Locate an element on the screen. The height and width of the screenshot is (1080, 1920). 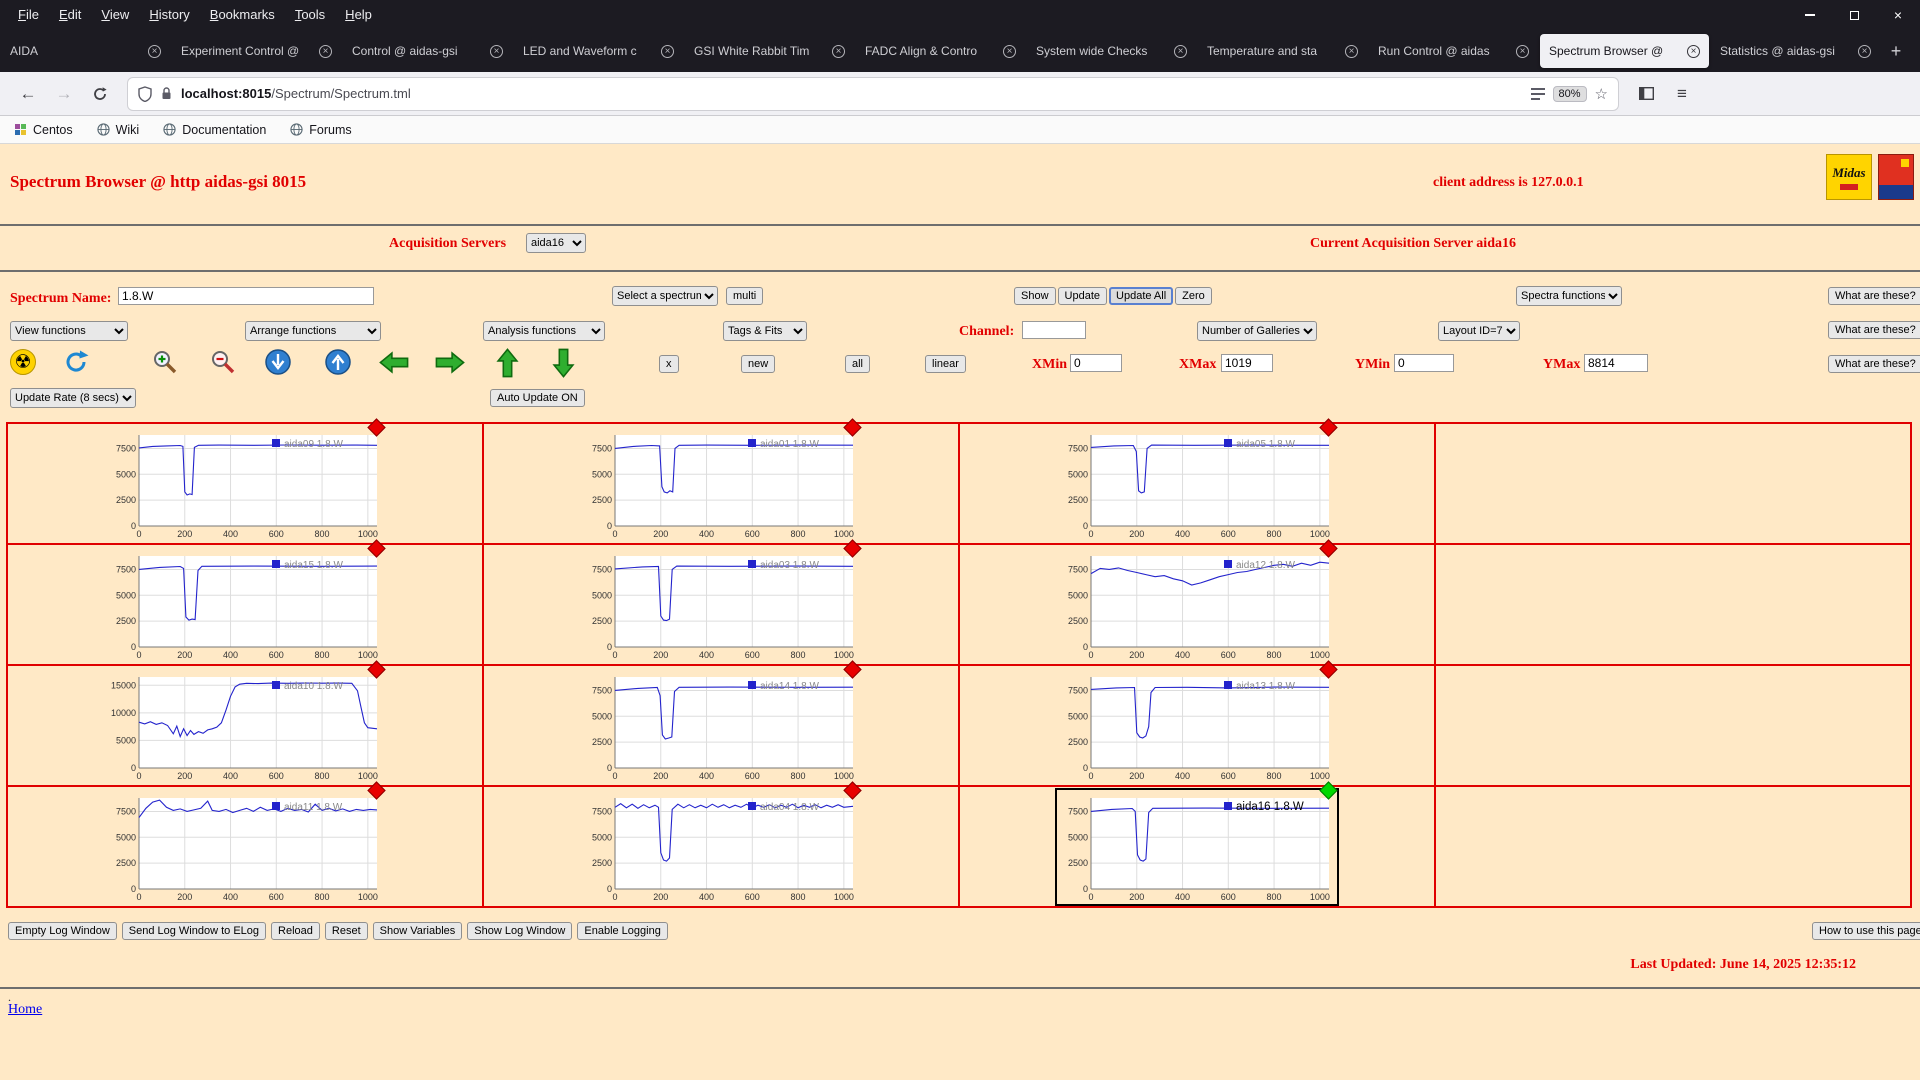
scroll-right-icon is located at coordinates (450, 365).